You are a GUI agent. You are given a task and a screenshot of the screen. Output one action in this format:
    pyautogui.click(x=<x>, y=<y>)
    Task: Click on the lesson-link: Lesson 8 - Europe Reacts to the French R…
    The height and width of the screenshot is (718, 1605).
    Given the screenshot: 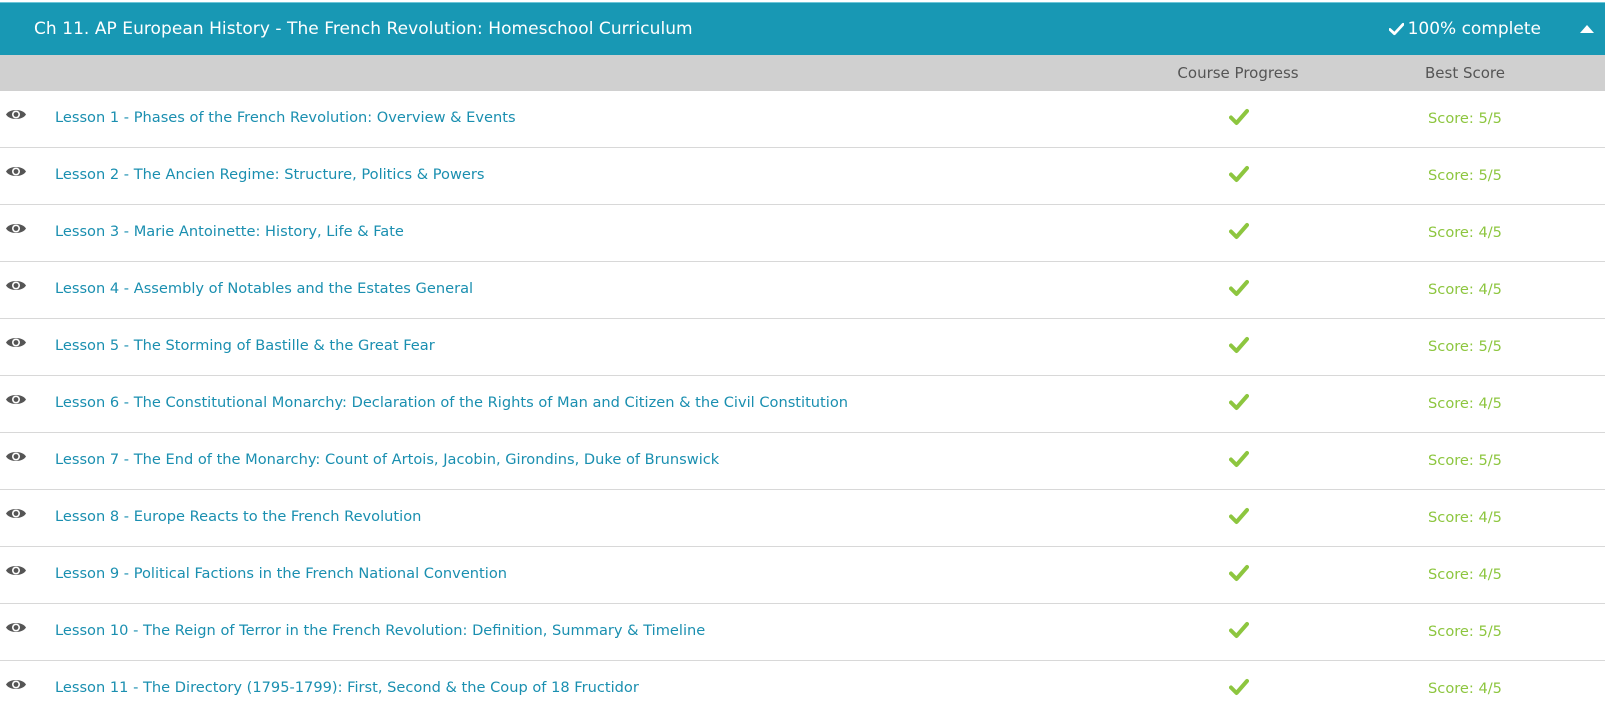 What is the action you would take?
    pyautogui.click(x=238, y=516)
    